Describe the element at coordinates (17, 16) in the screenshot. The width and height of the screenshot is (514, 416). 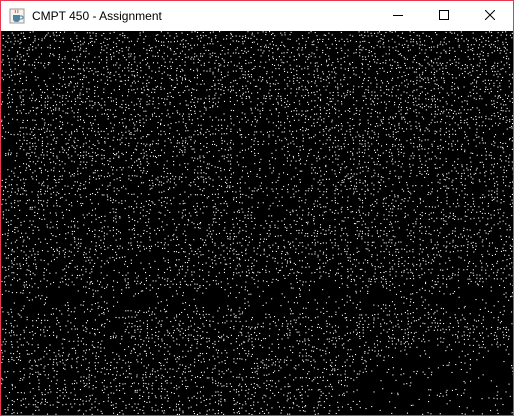
I see `java-coffee-cup-icon` at that location.